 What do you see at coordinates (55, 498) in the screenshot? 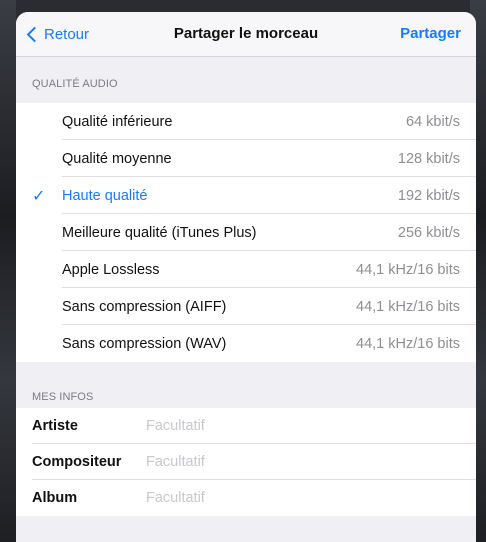
I see `album-label: Album` at bounding box center [55, 498].